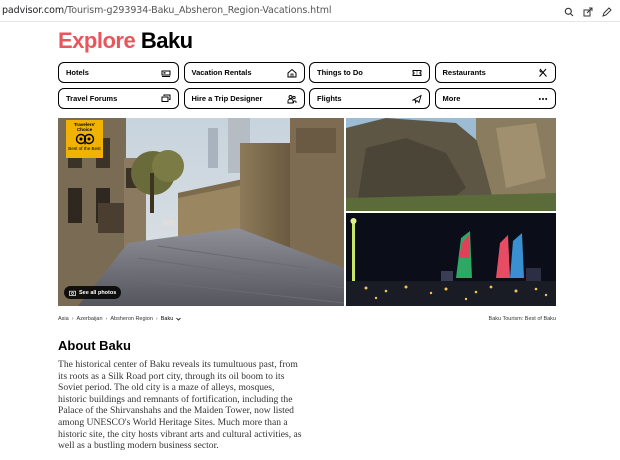 This screenshot has height=460, width=620. What do you see at coordinates (569, 10) in the screenshot?
I see `search-icon` at bounding box center [569, 10].